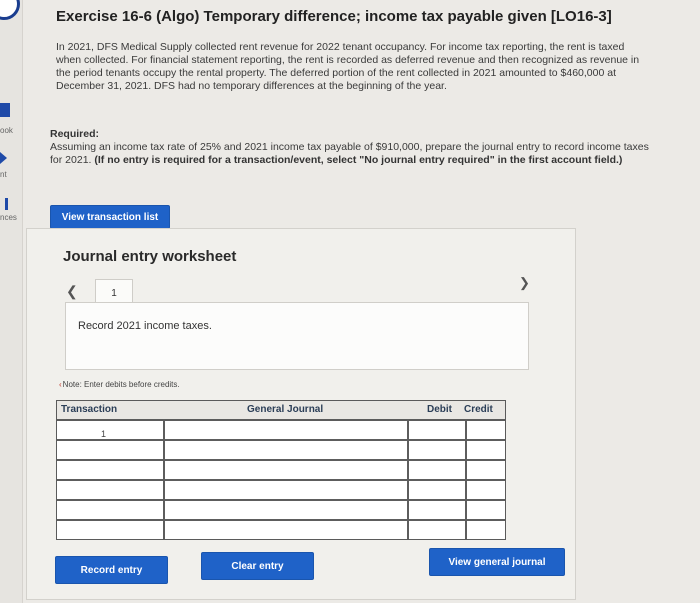  What do you see at coordinates (5, 110) in the screenshot?
I see `ebook-icon` at bounding box center [5, 110].